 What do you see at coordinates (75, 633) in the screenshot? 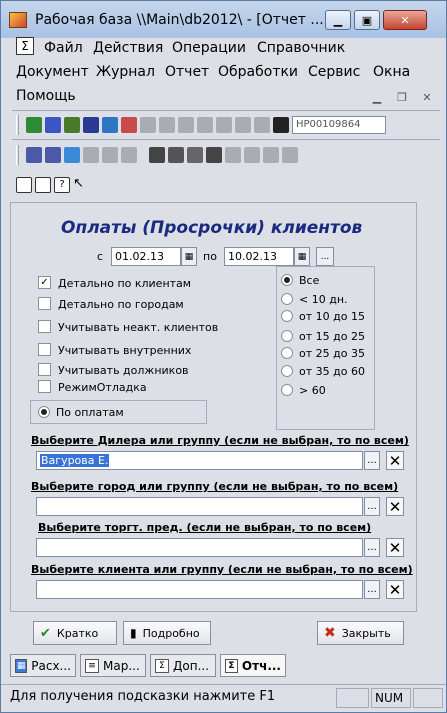
I see `brief-report-button: ✔ Кратко` at bounding box center [75, 633].